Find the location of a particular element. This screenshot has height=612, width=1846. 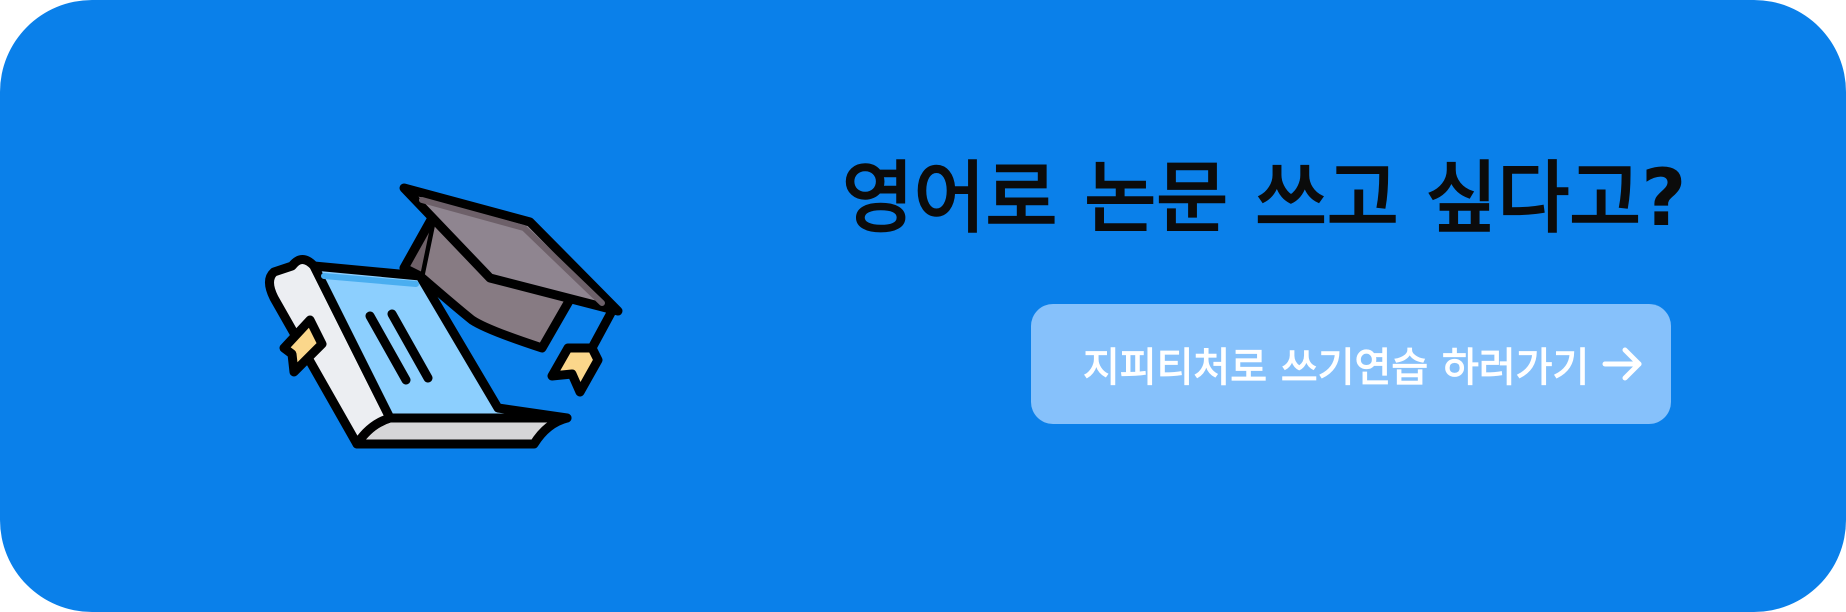

headline: 영어로 논문 쓰고 싶다고? is located at coordinates (1264, 199).